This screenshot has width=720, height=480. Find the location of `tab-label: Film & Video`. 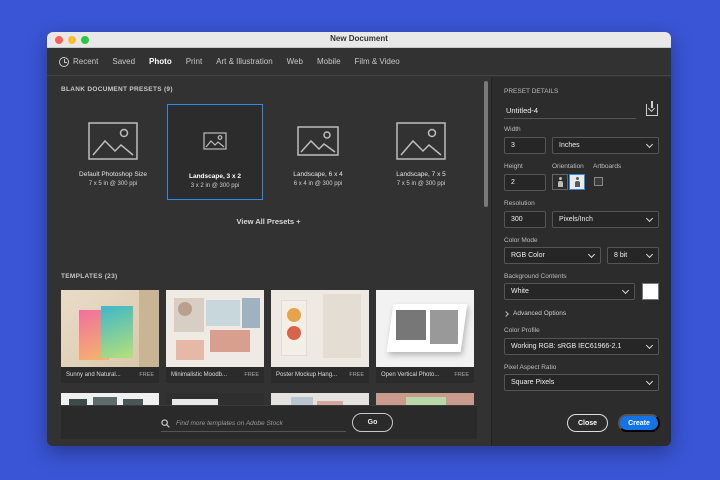

tab-label: Film & Video is located at coordinates (377, 61).